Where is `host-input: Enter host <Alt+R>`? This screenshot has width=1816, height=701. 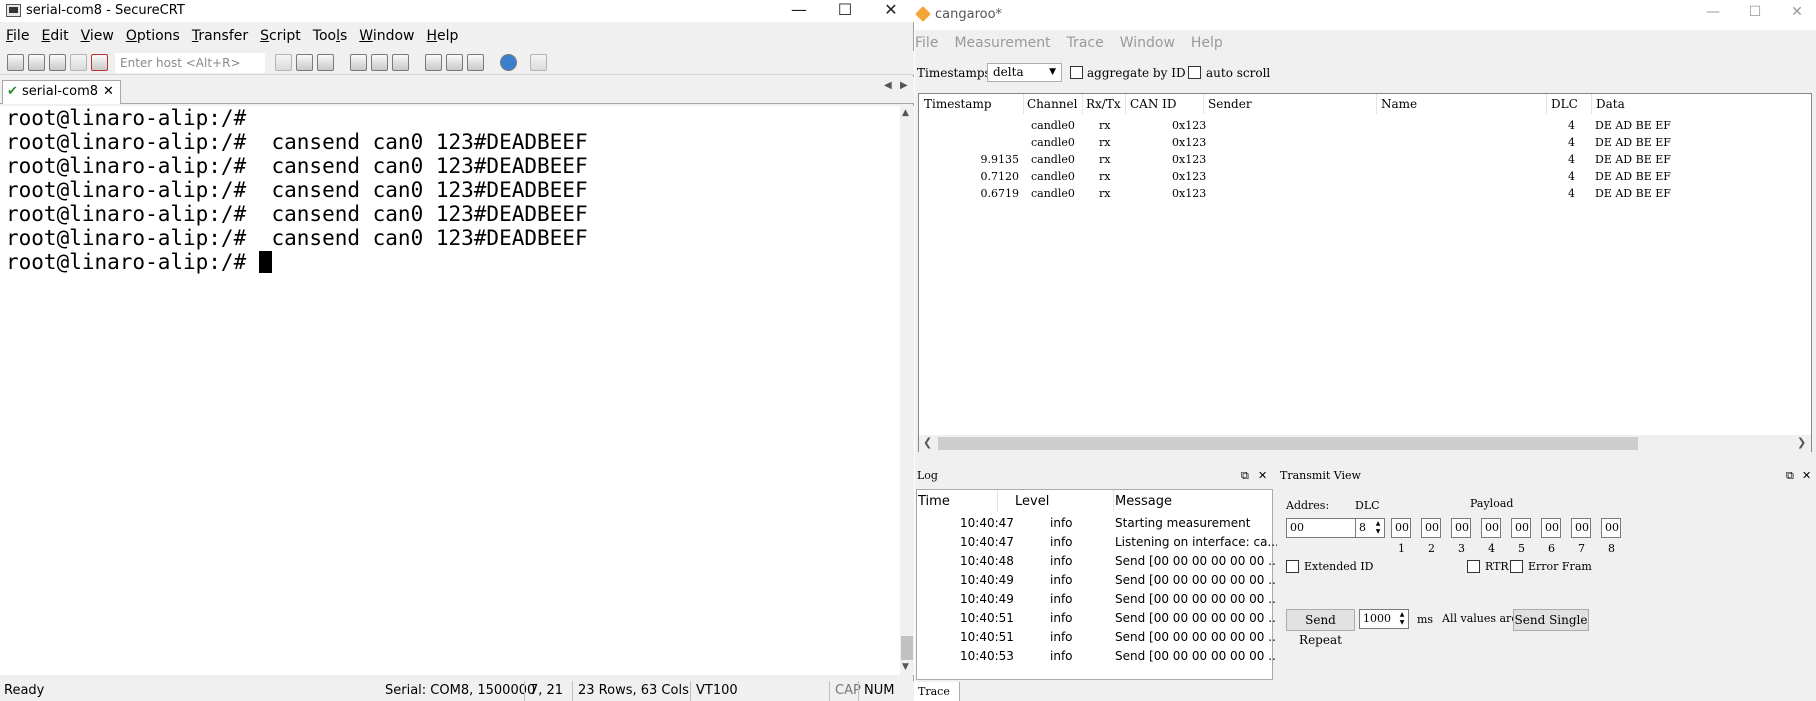 host-input: Enter host <Alt+R> is located at coordinates (190, 63).